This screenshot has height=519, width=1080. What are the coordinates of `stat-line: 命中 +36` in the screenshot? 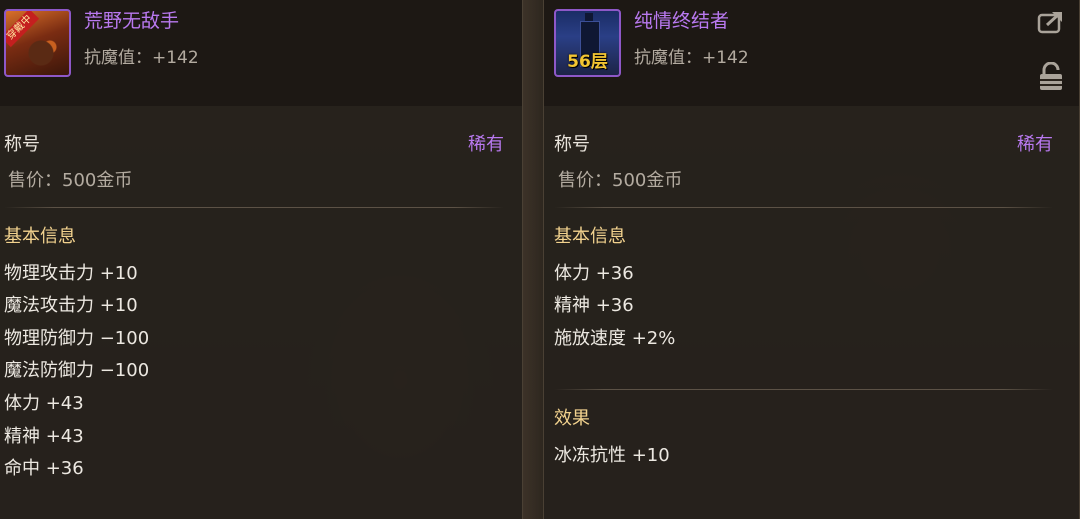 It's located at (44, 468).